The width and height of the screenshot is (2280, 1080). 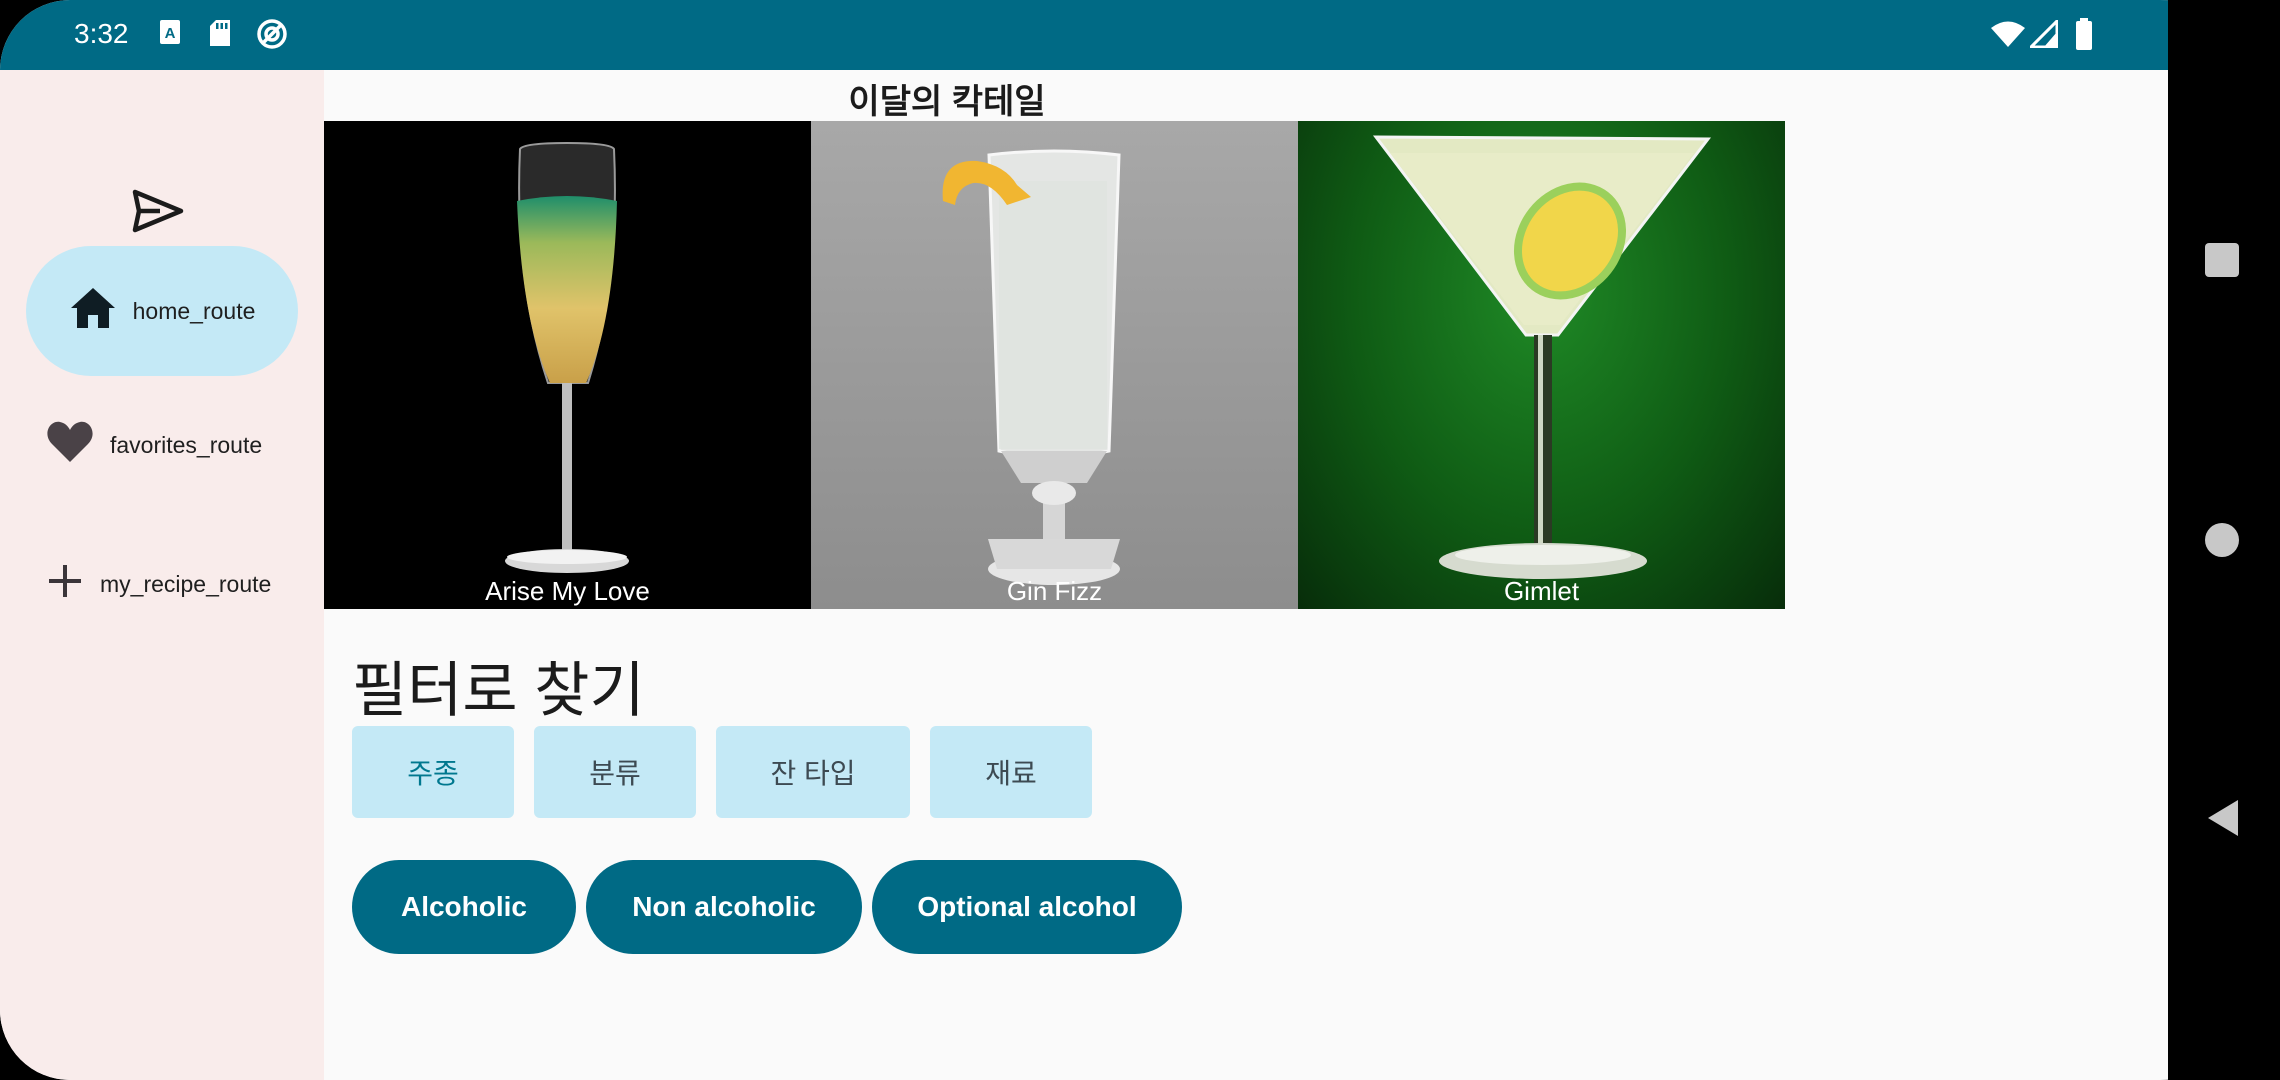 I want to click on section-title-cocktails-of-month: 이달의 칵테일, so click(x=947, y=102).